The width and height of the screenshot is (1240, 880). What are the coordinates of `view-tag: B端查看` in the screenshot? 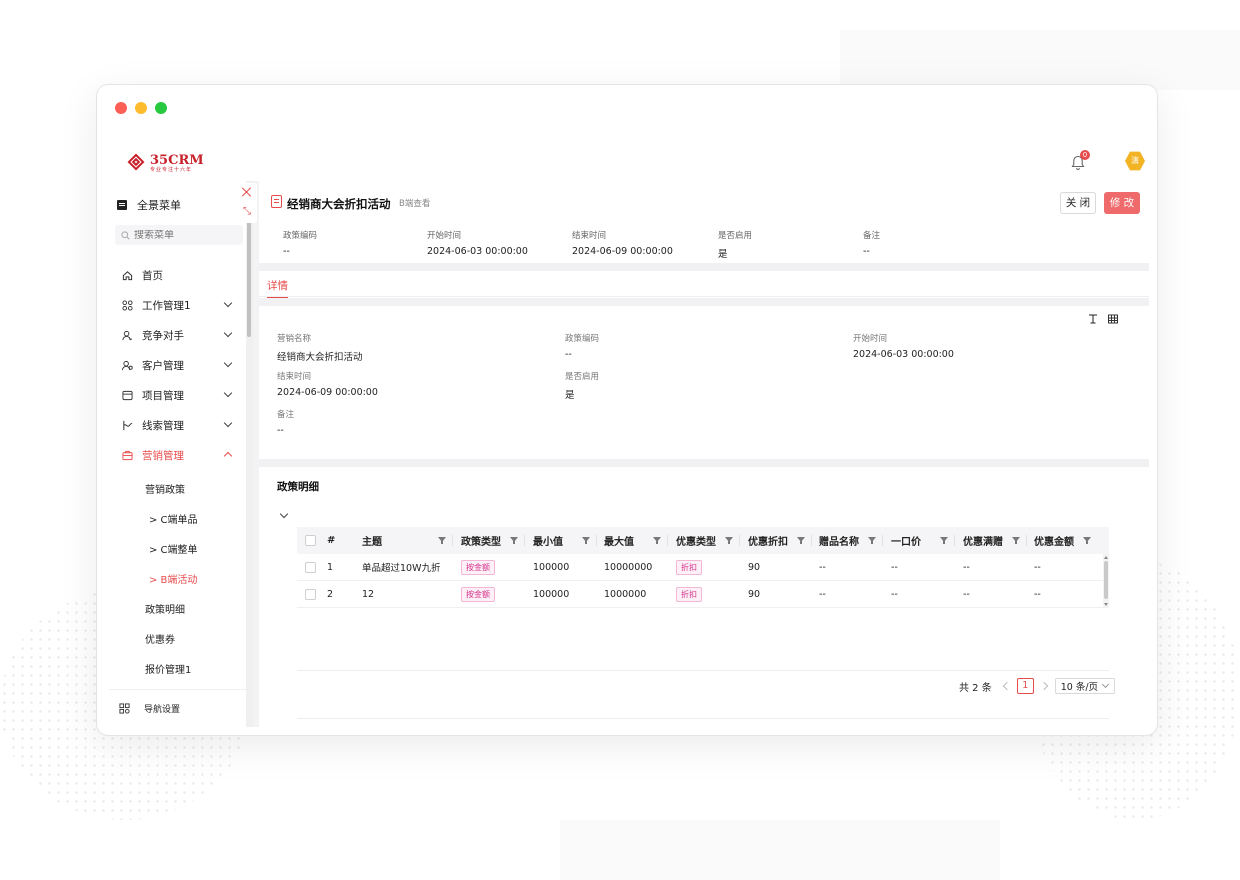 It's located at (415, 204).